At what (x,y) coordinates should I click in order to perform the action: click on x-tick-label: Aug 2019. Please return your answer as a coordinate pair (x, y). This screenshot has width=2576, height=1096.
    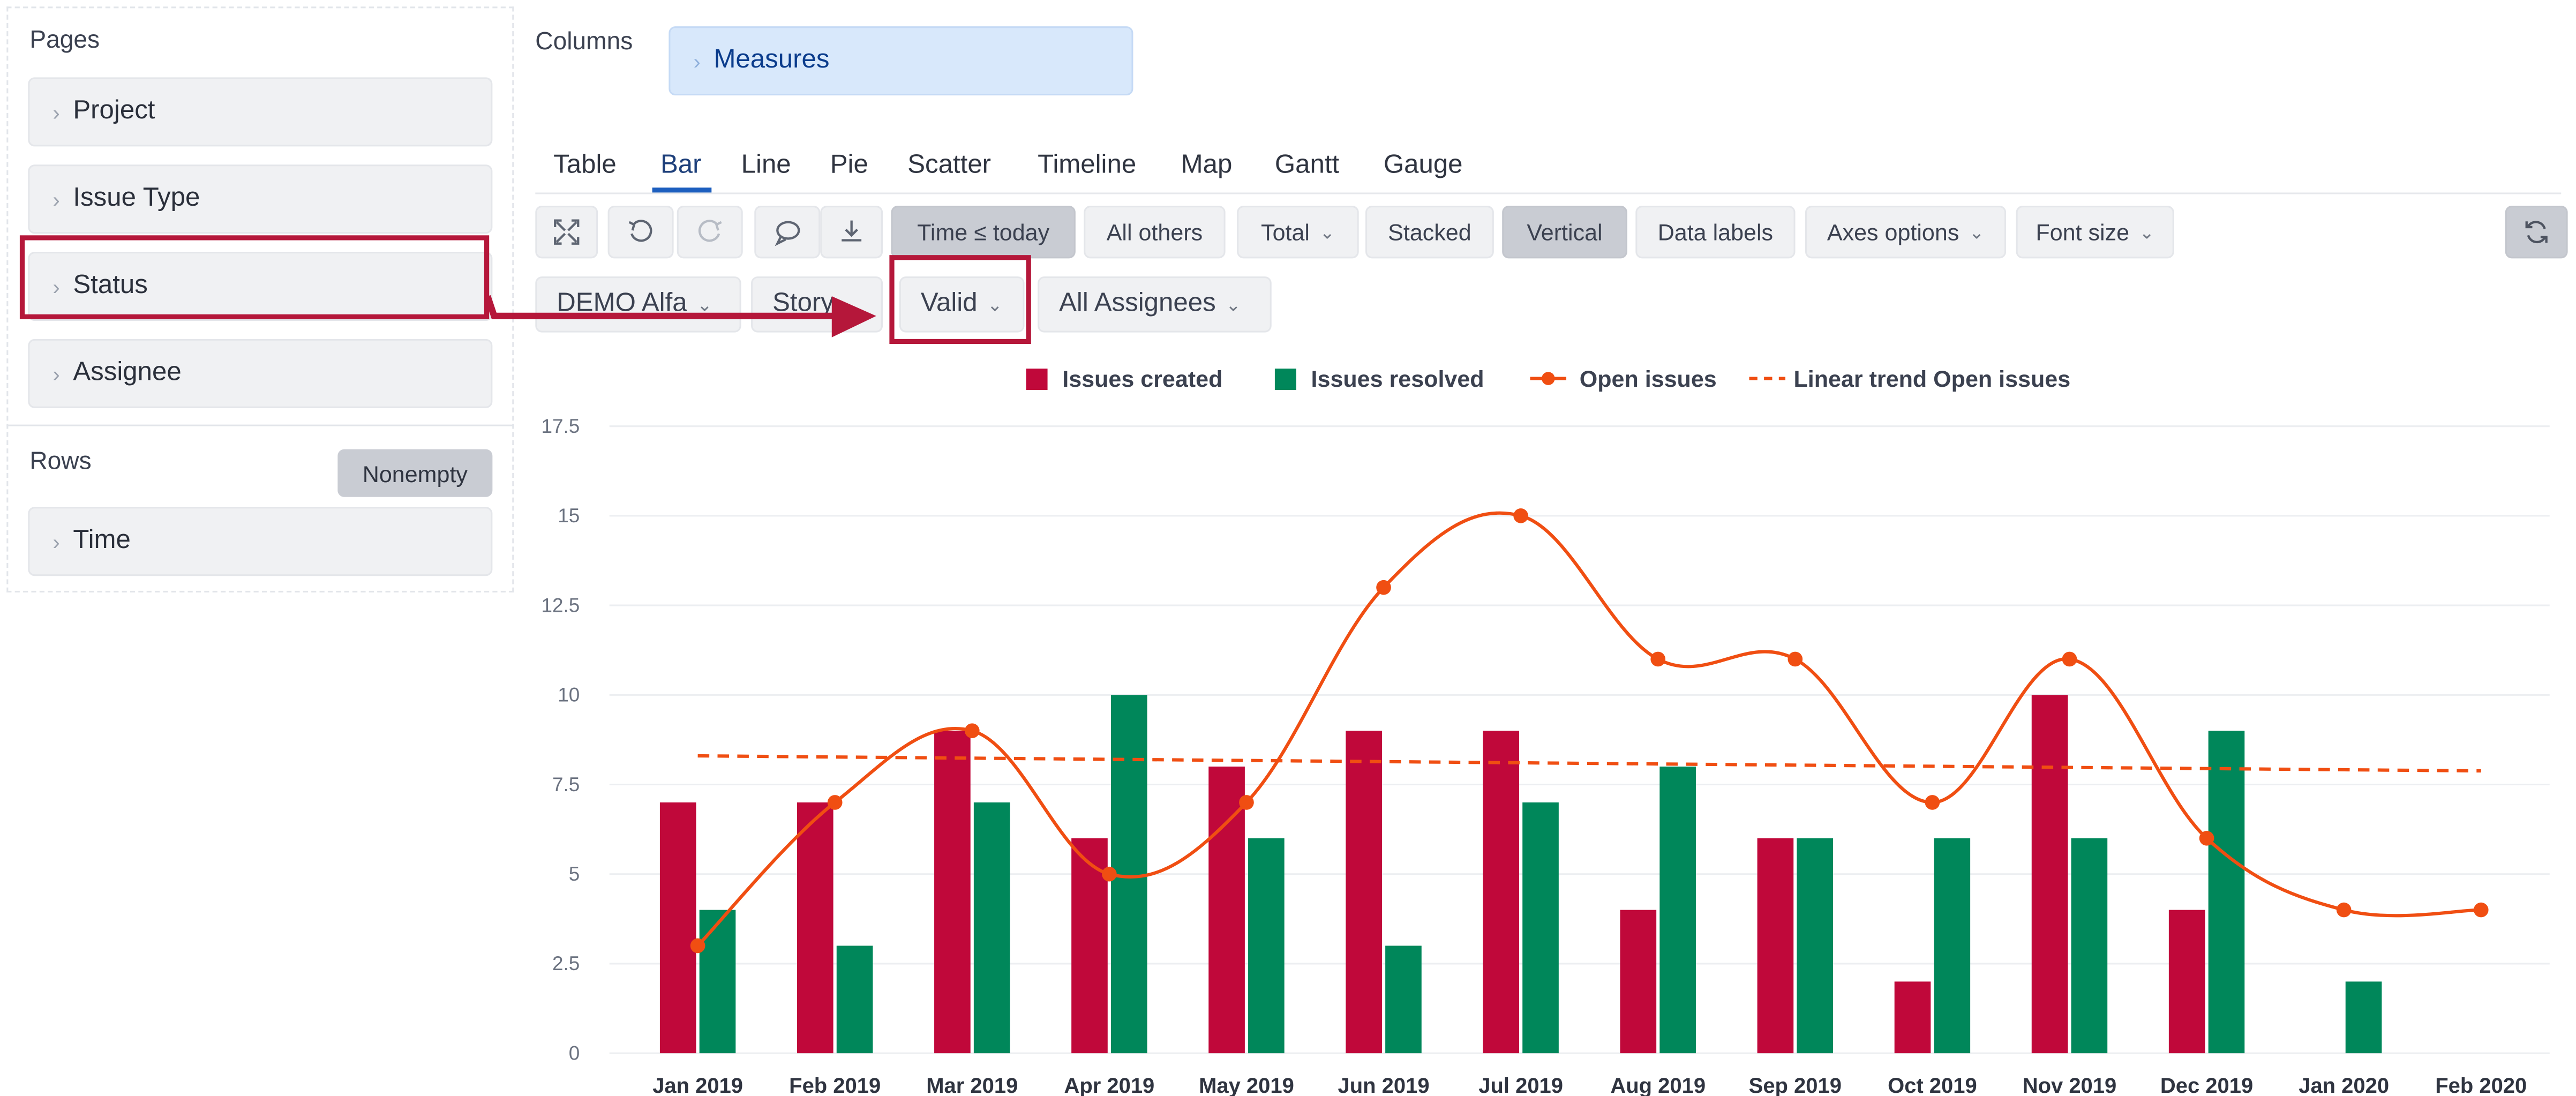
    Looking at the image, I should click on (1658, 1085).